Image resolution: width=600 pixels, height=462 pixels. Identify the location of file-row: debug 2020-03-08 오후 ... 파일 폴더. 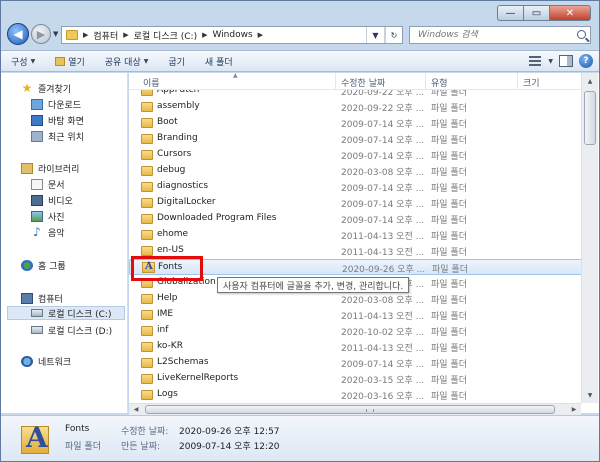
(356, 171).